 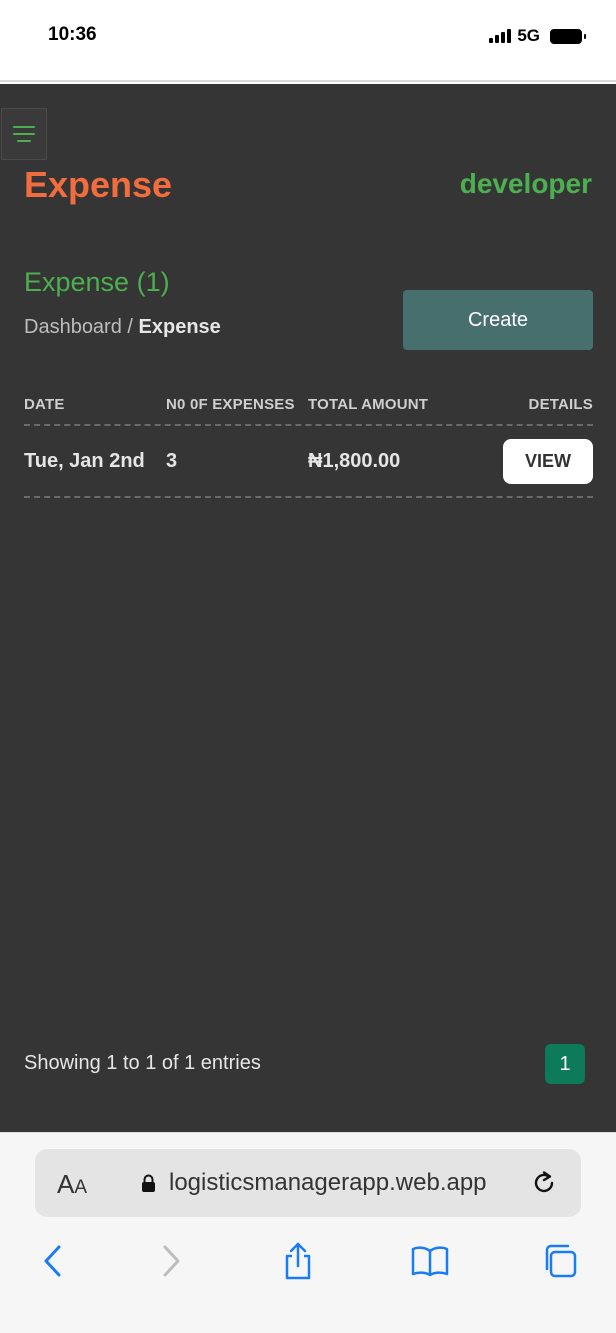 What do you see at coordinates (72, 34) in the screenshot?
I see `status-time: 10:36` at bounding box center [72, 34].